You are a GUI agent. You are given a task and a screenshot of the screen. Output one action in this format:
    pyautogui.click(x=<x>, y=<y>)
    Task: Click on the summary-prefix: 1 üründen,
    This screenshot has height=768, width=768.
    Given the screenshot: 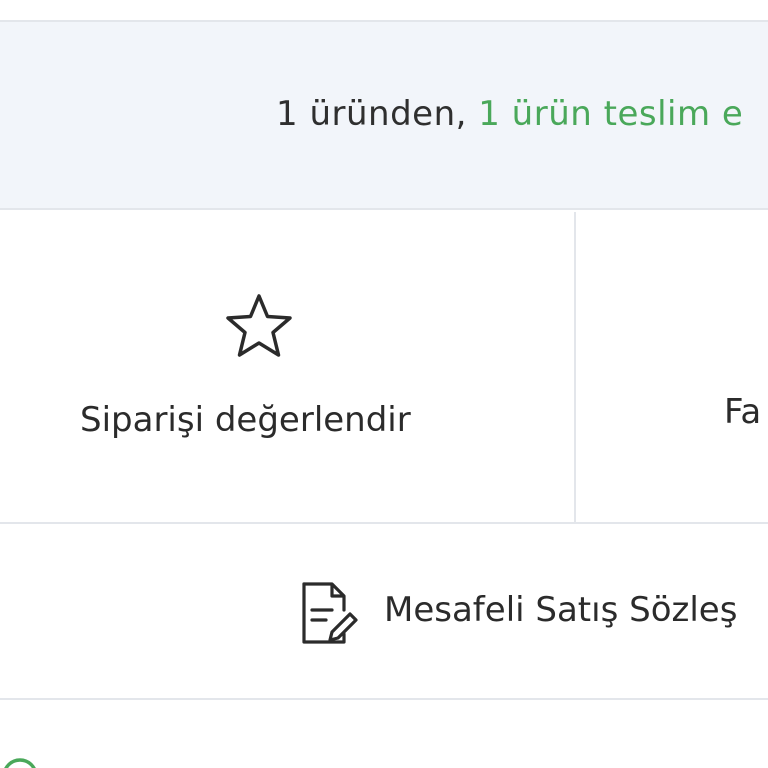 What is the action you would take?
    pyautogui.click(x=377, y=114)
    